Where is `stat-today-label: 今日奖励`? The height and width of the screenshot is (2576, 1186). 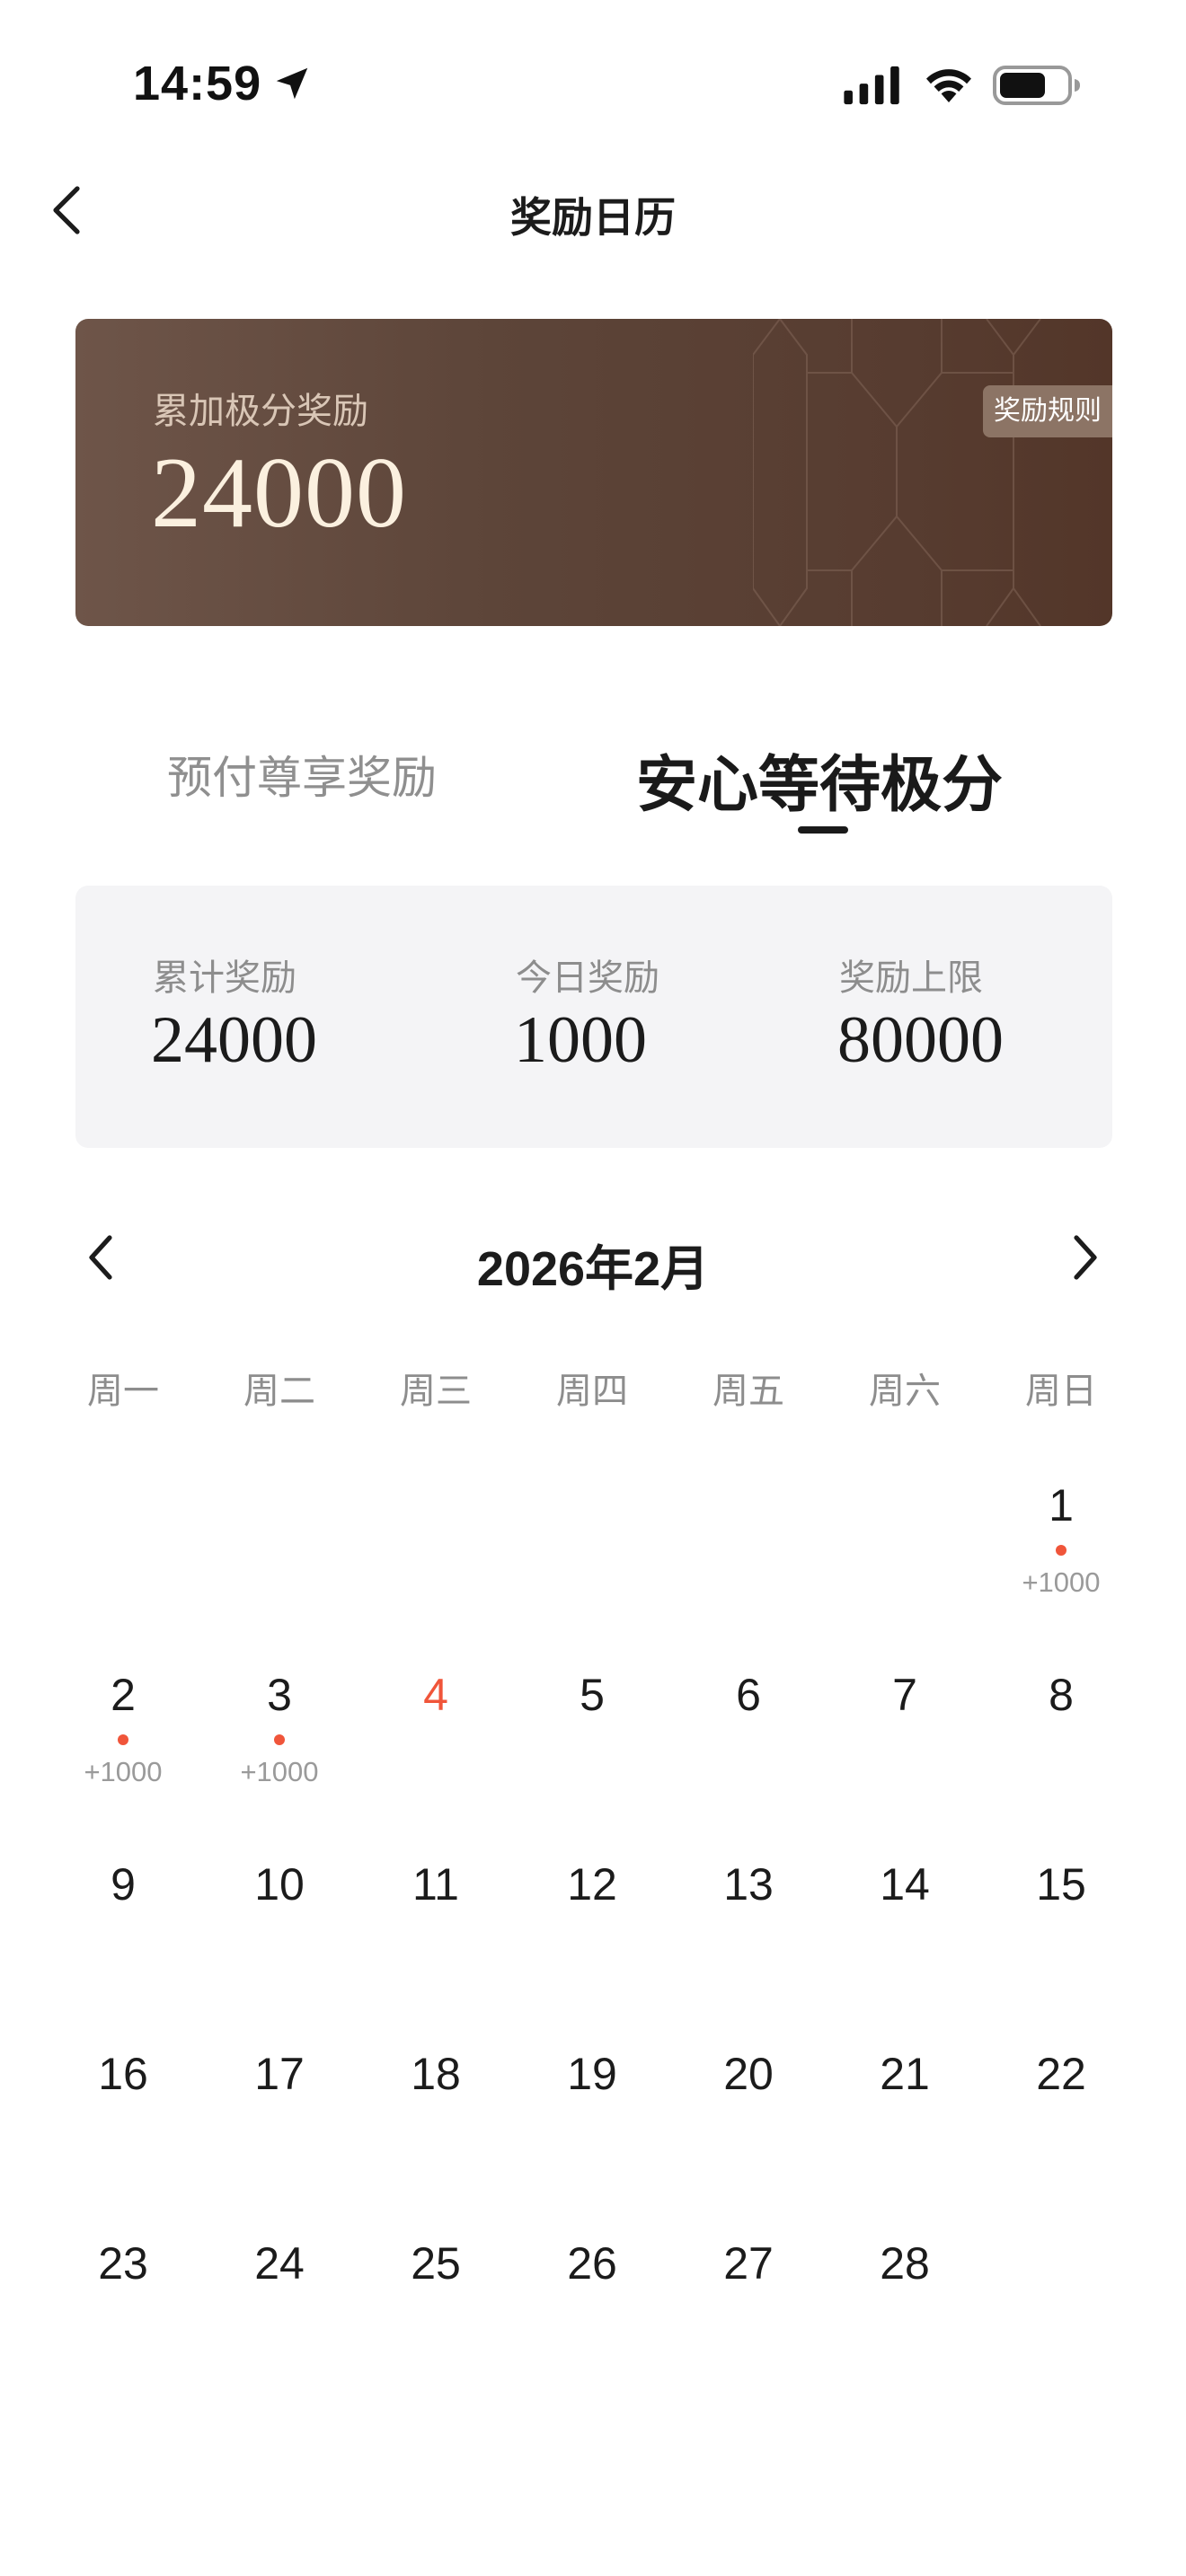 stat-today-label: 今日奖励 is located at coordinates (587, 978).